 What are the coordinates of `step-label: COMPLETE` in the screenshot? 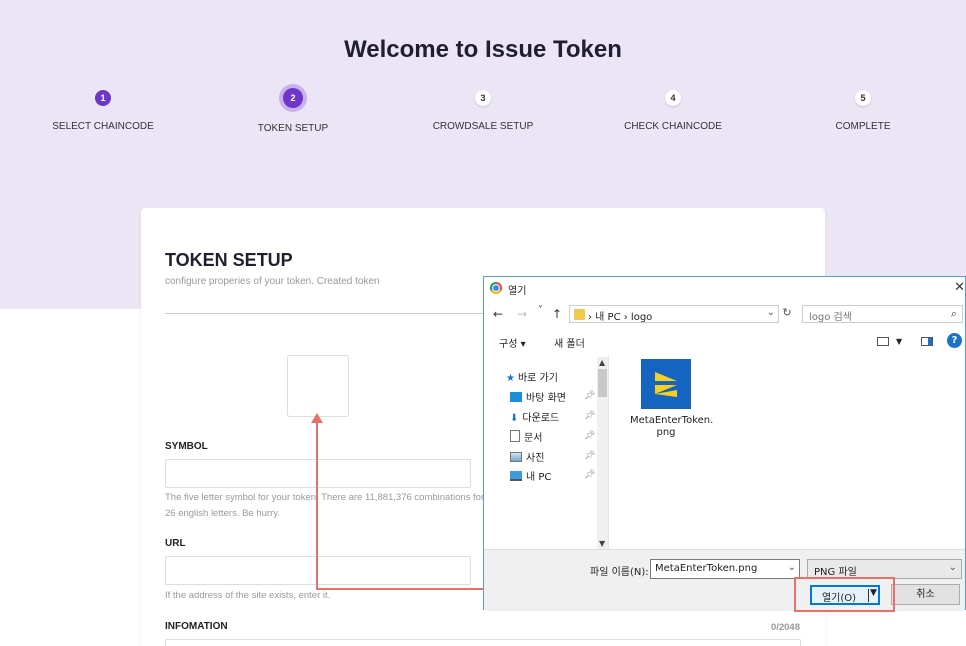 It's located at (863, 126).